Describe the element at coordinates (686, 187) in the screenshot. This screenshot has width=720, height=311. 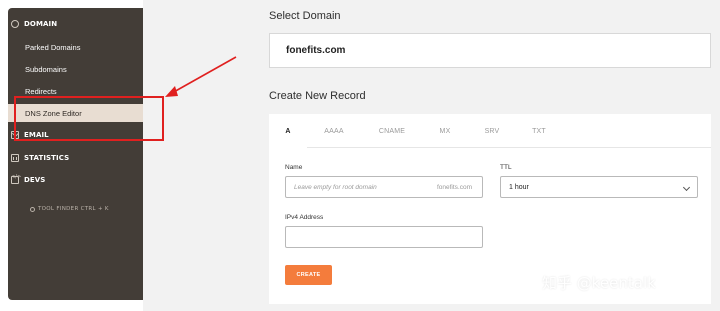
I see `chevron-down-icon` at that location.